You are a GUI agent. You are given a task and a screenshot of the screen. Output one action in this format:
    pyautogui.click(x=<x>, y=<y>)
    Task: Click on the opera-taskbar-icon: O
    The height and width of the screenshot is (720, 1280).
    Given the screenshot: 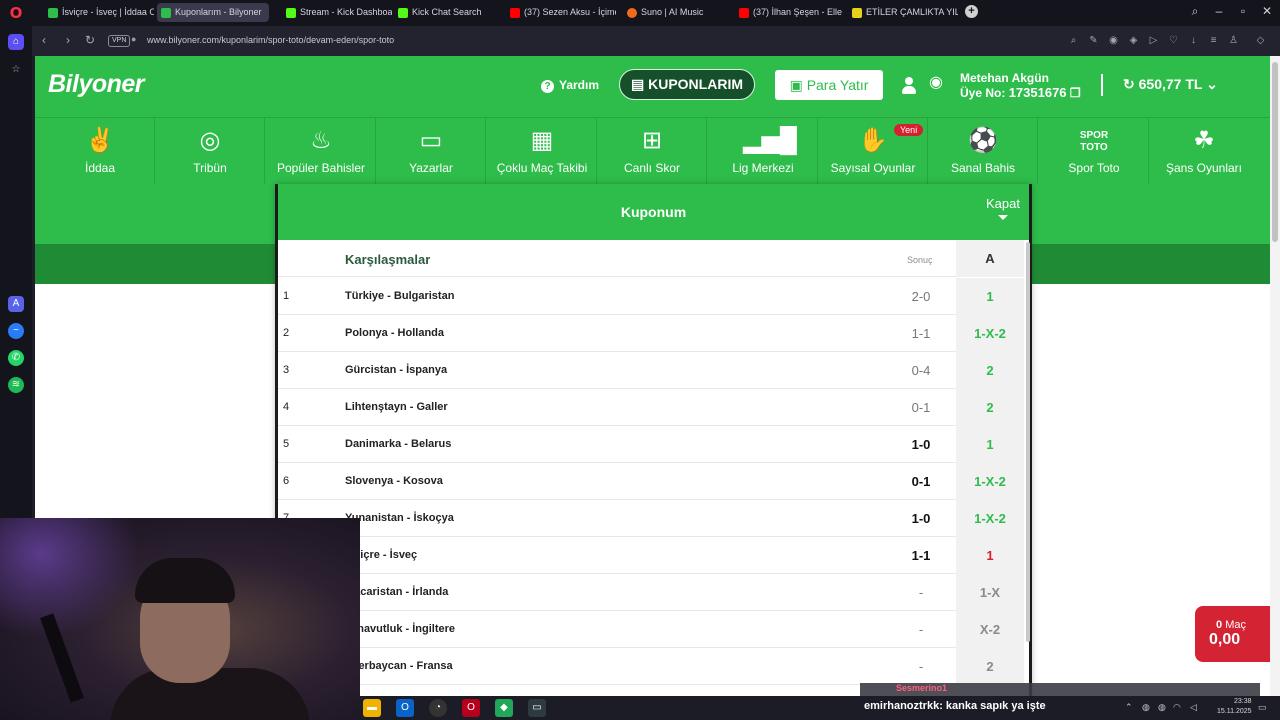 What is the action you would take?
    pyautogui.click(x=471, y=708)
    